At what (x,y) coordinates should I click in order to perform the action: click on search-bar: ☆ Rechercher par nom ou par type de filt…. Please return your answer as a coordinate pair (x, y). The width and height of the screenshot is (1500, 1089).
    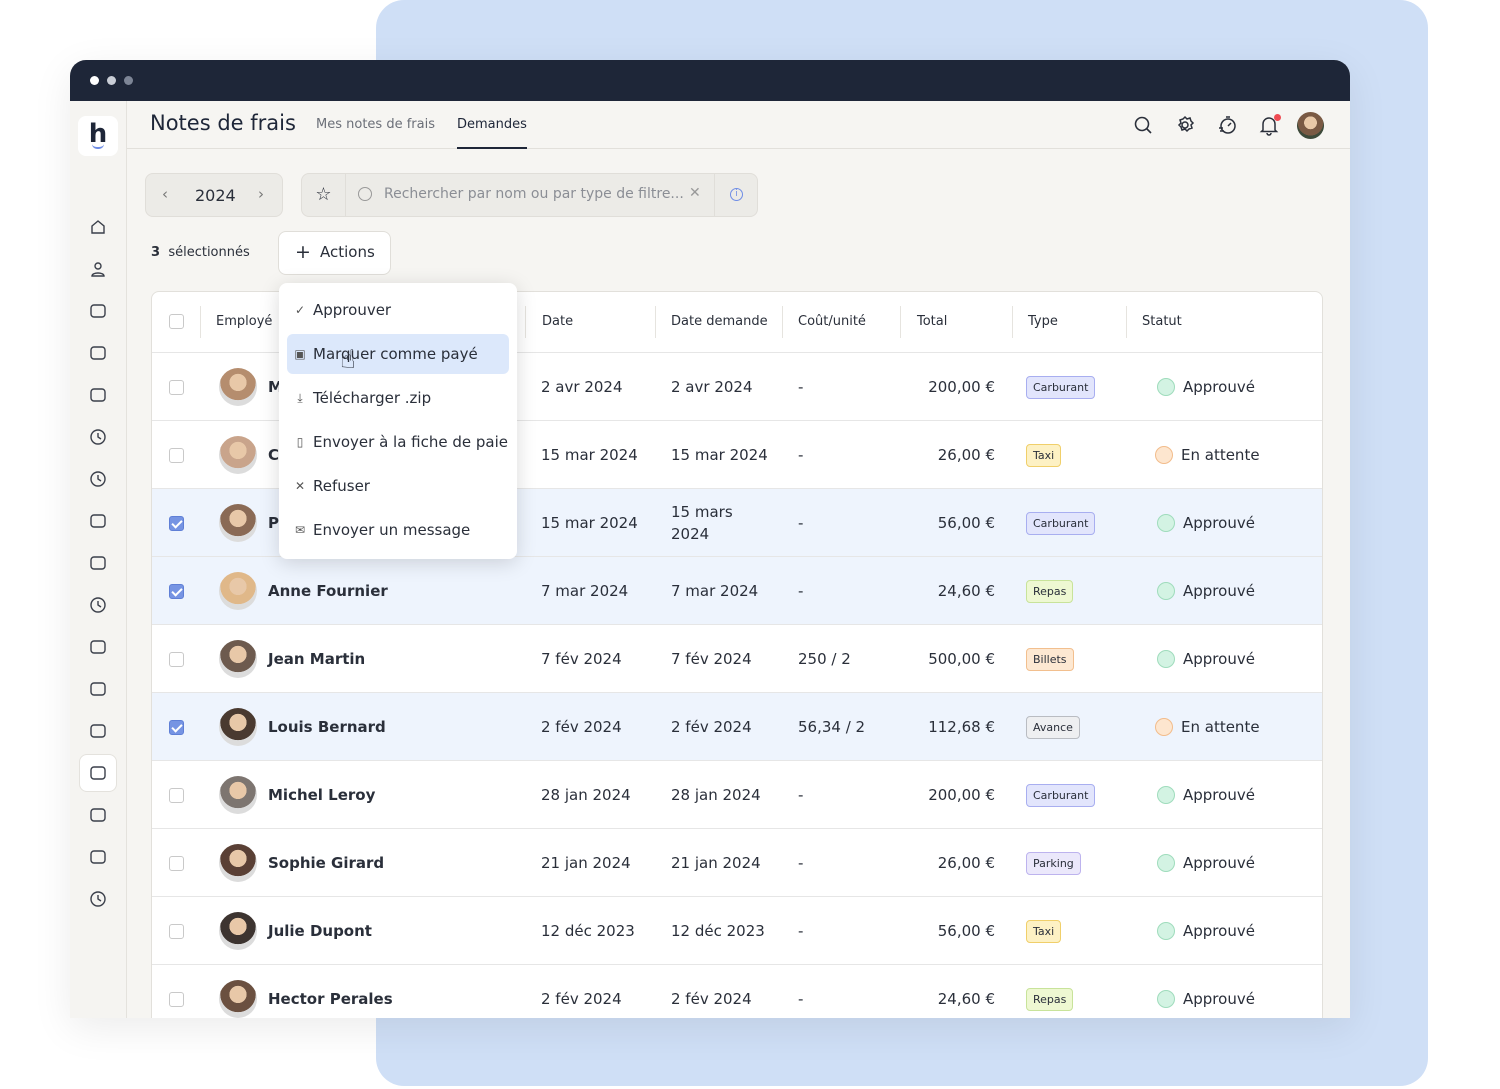
    Looking at the image, I should click on (529, 195).